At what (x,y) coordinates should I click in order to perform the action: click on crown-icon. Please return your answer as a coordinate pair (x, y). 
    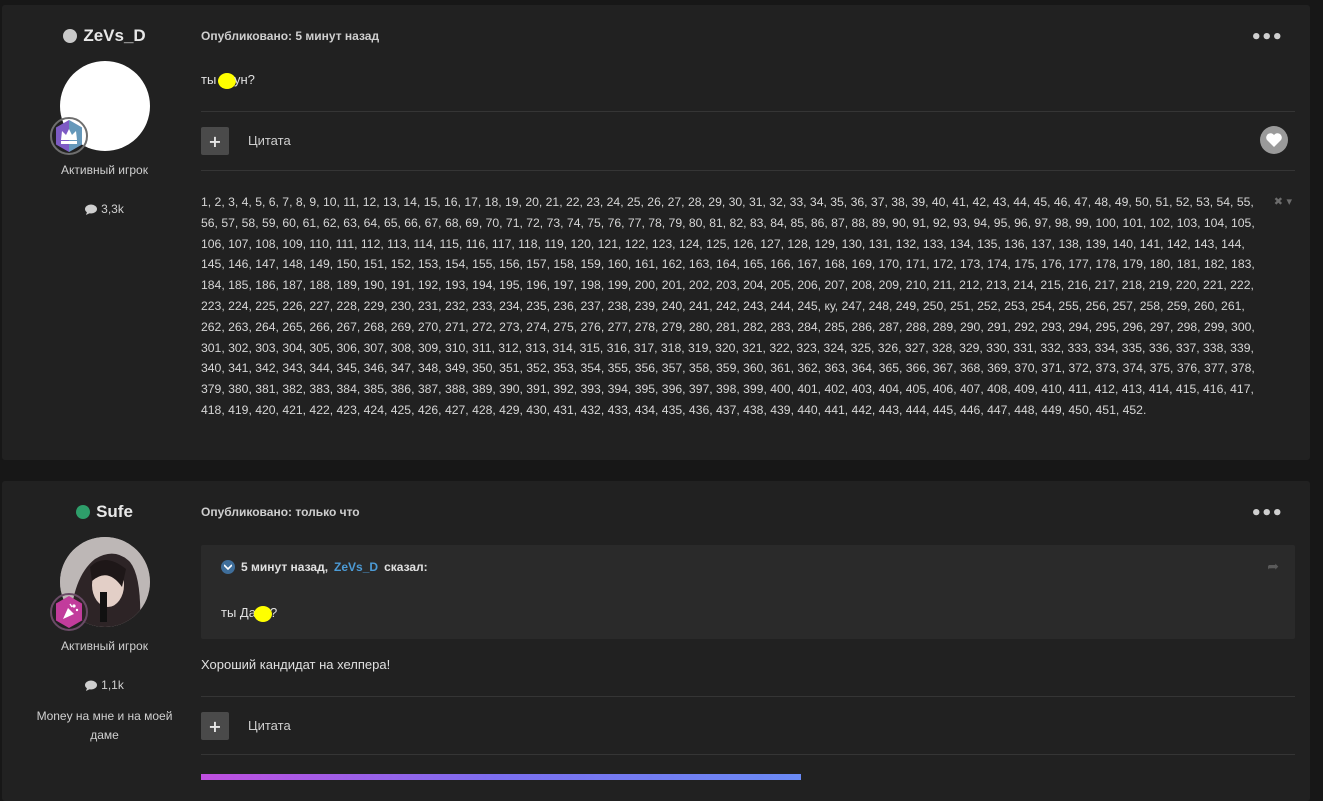
    Looking at the image, I should click on (69, 136).